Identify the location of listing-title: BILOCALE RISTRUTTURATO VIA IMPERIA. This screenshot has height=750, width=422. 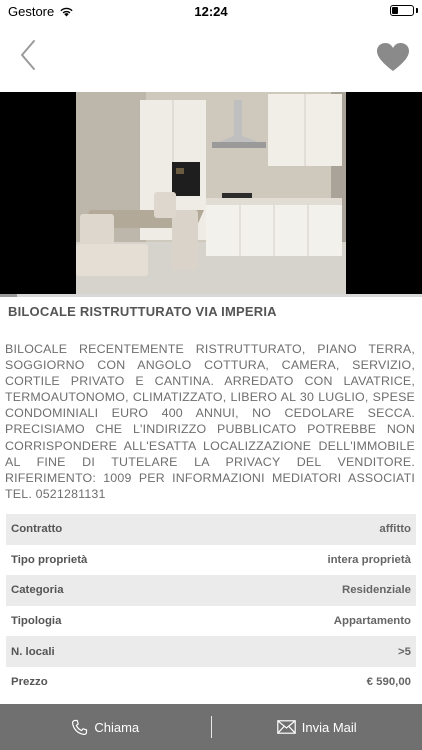
(142, 311).